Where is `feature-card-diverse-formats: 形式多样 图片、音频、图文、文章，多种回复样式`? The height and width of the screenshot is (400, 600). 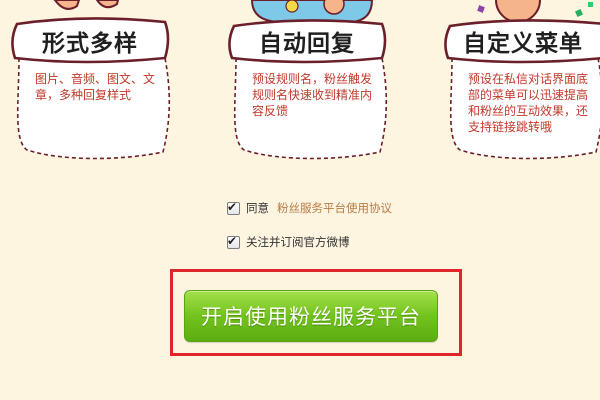 feature-card-diverse-formats: 形式多样 图片、音频、图文、文章，多种回复样式 is located at coordinates (90, 80).